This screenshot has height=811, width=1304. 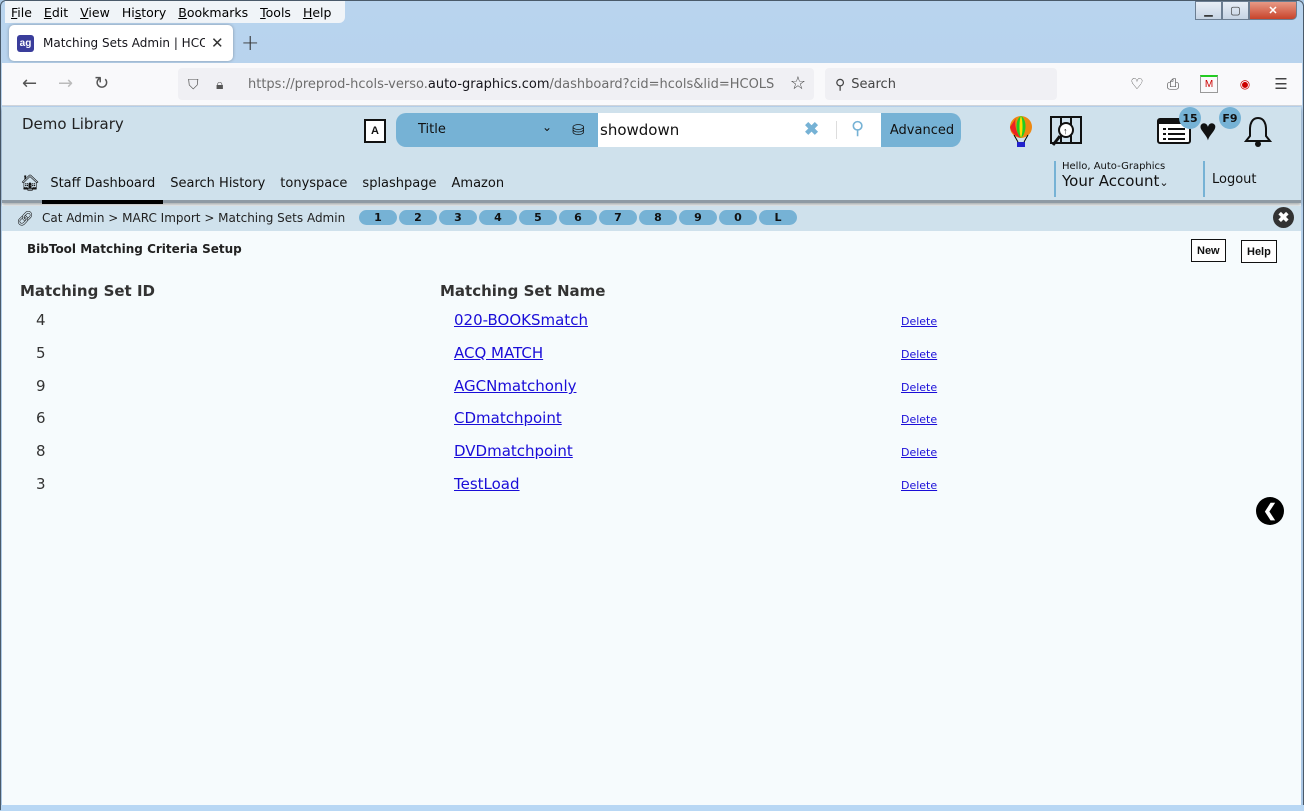 What do you see at coordinates (653, 44) in the screenshot?
I see `tab-bar: ag Matching Sets Admin | HCOLS ✕ +` at bounding box center [653, 44].